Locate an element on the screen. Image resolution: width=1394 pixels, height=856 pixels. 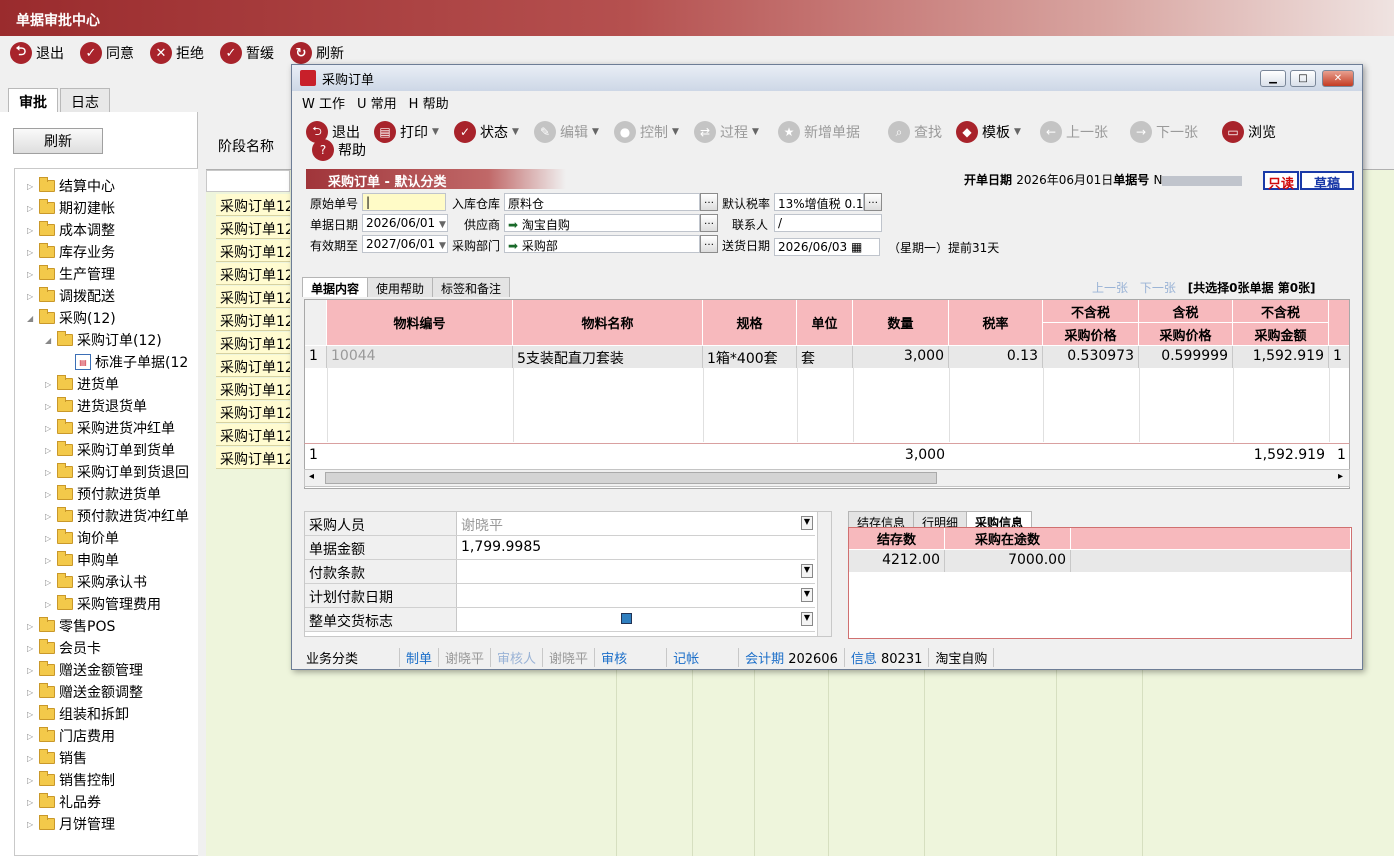
horizontal-scrollbar: ◂ ▸ is located at coordinates (827, 478).